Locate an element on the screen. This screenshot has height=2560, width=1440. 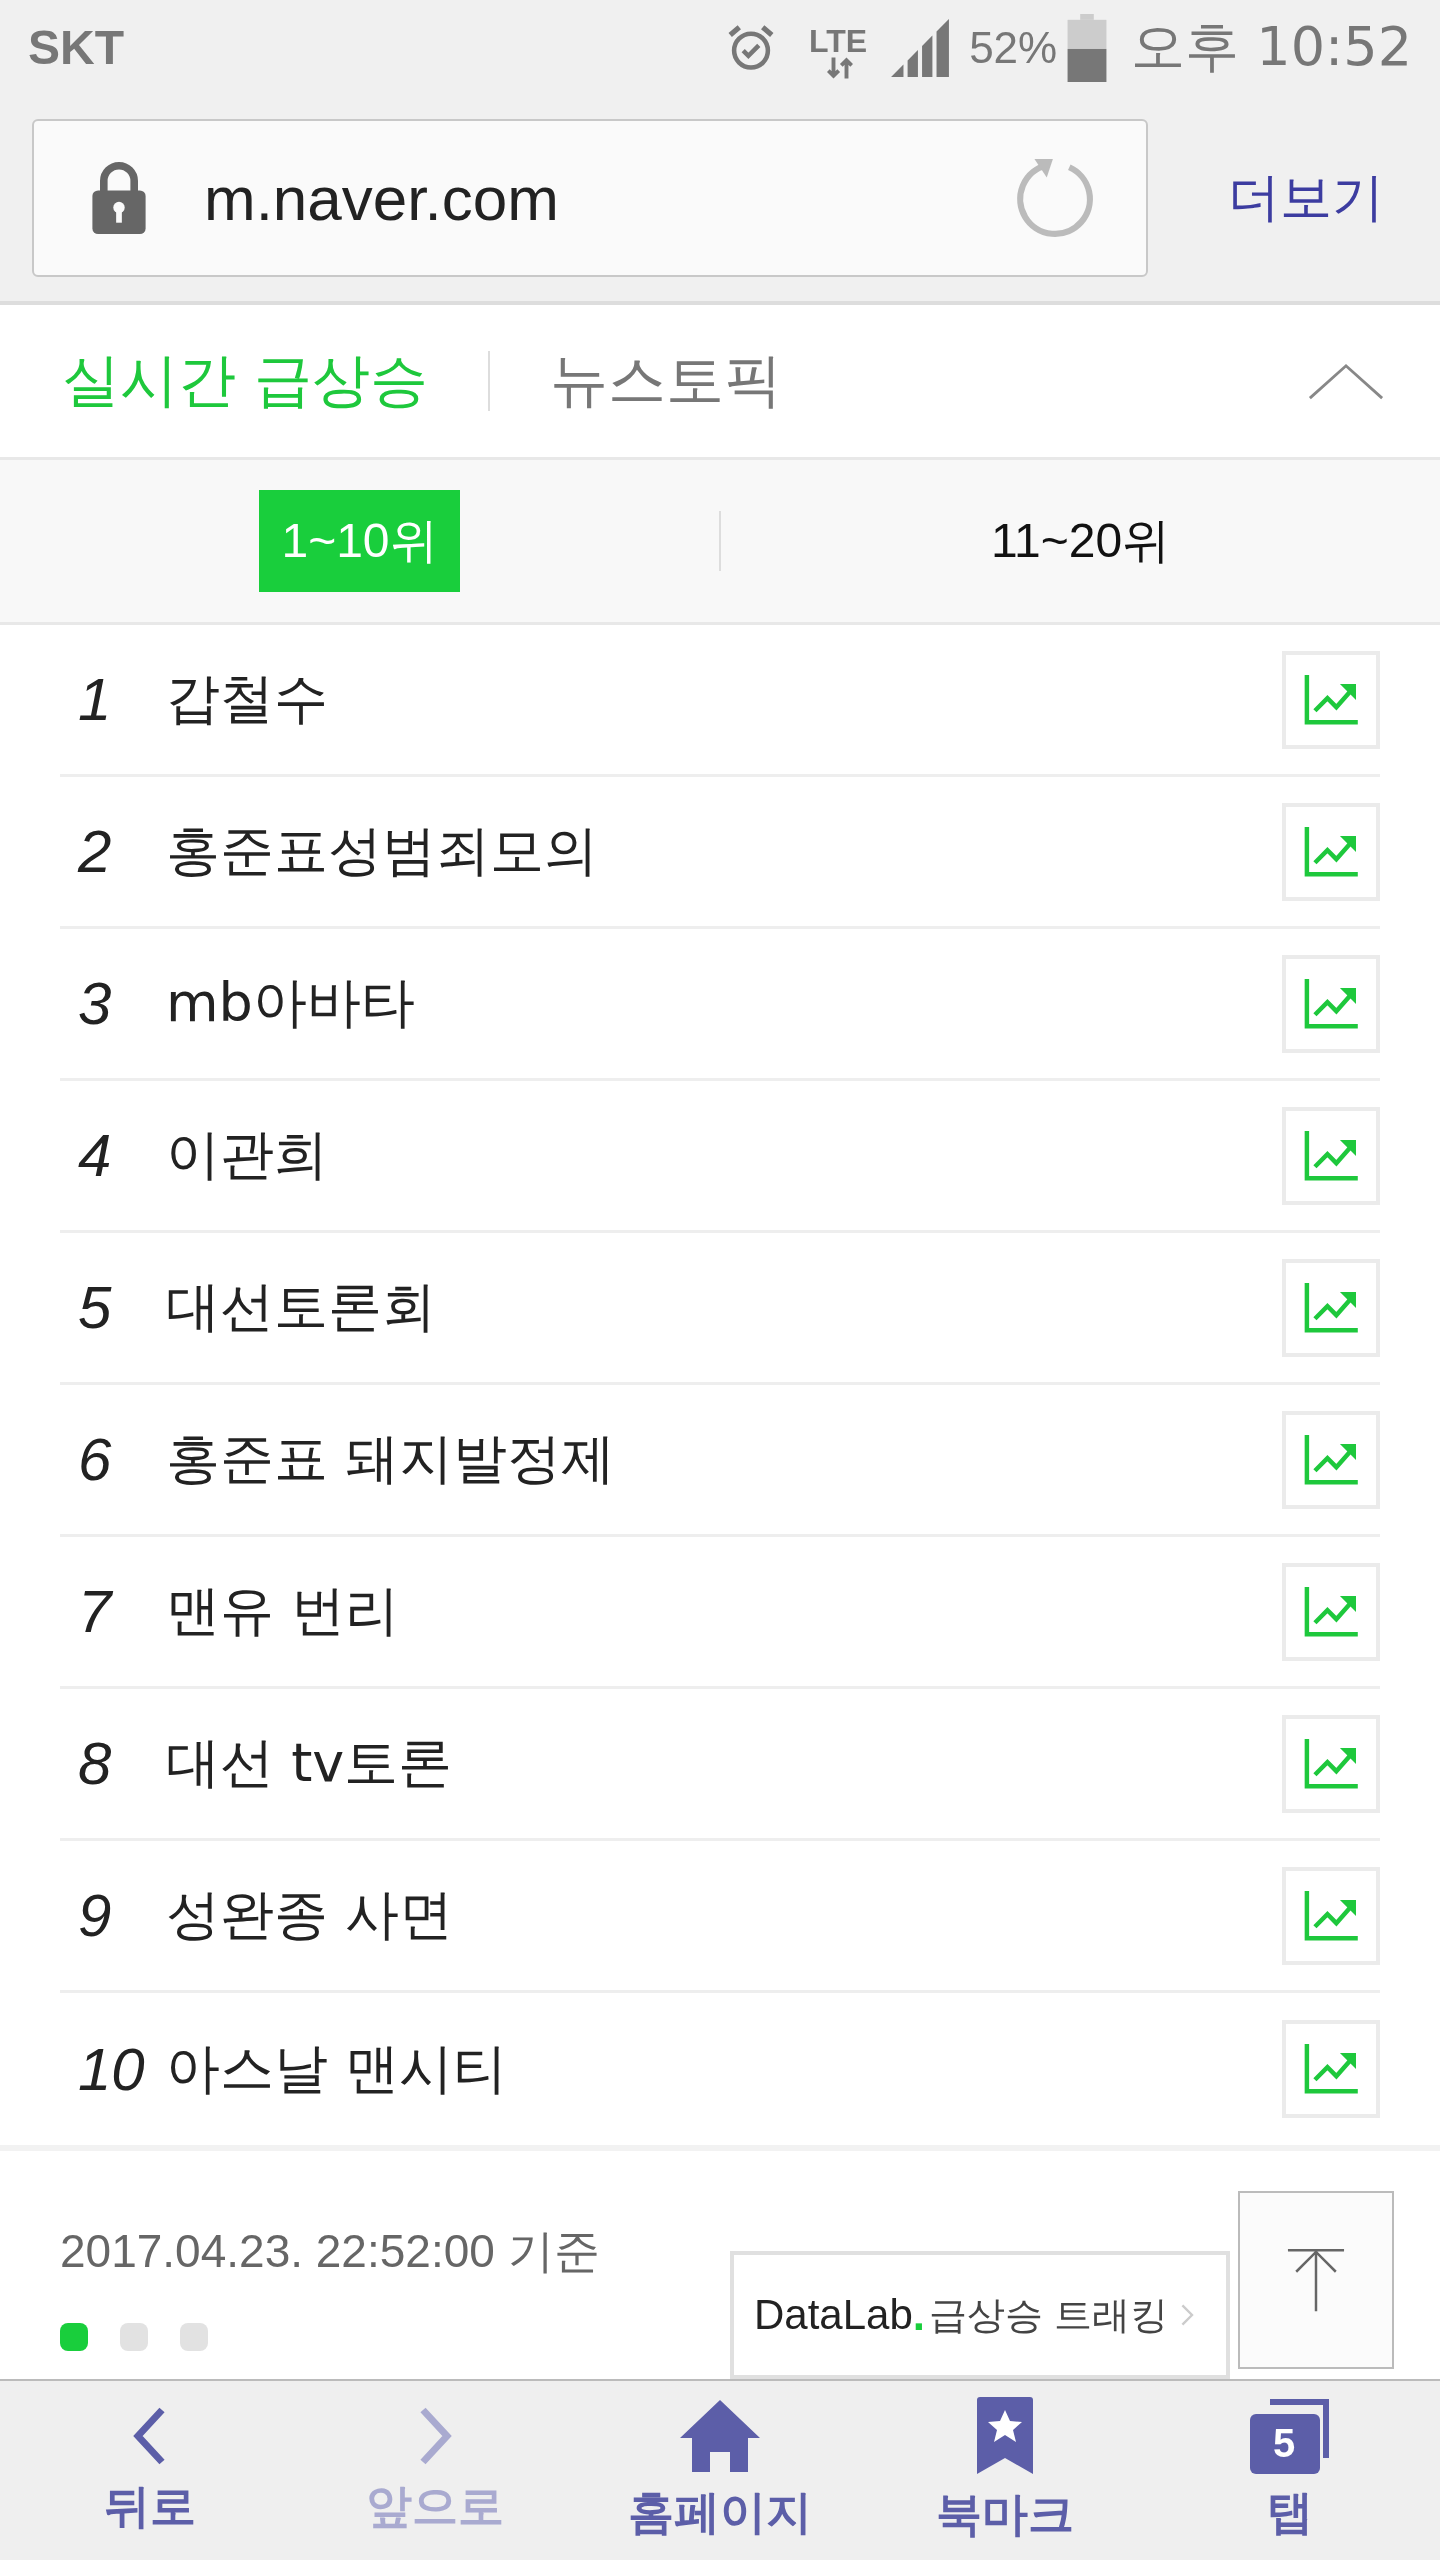
nav-button: 북마크 is located at coordinates (1005, 2470).